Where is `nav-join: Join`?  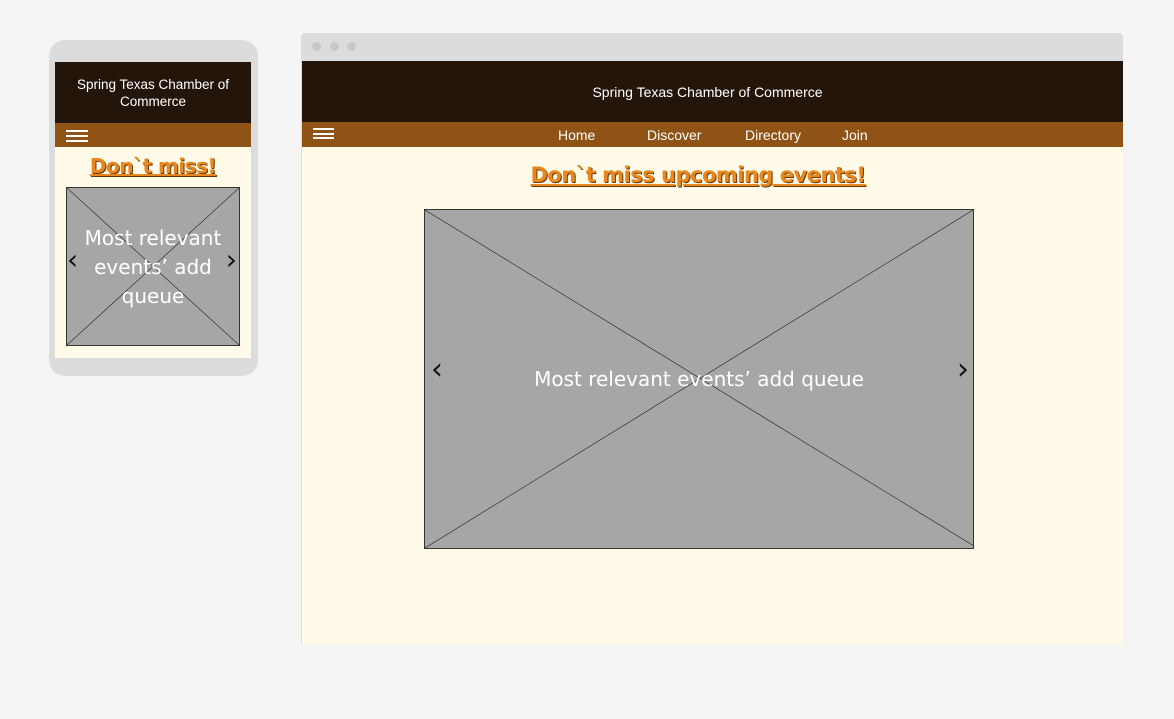 nav-join: Join is located at coordinates (855, 135).